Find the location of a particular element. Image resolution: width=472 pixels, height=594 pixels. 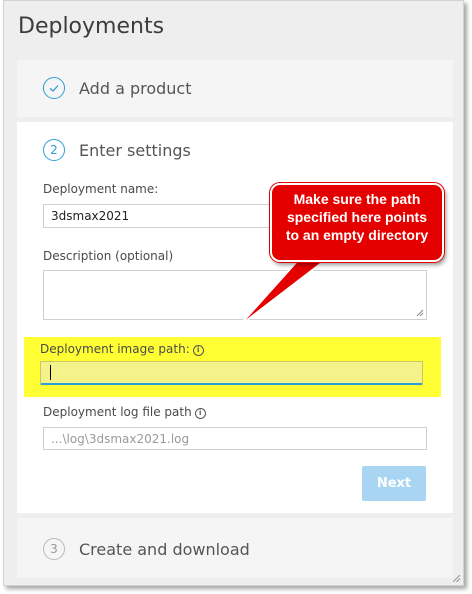

resize-grip-icon is located at coordinates (420, 313).